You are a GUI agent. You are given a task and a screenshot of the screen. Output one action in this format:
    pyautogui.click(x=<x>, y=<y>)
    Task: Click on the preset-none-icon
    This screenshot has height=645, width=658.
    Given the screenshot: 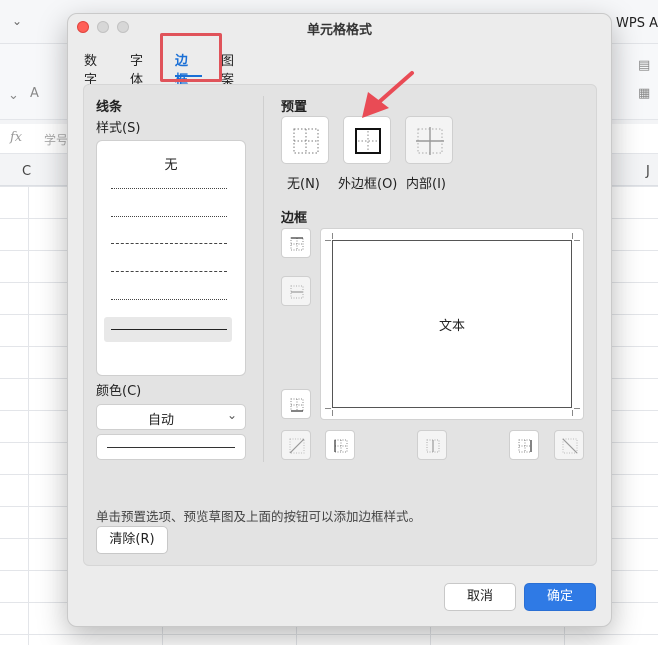 What is the action you would take?
    pyautogui.click(x=306, y=141)
    